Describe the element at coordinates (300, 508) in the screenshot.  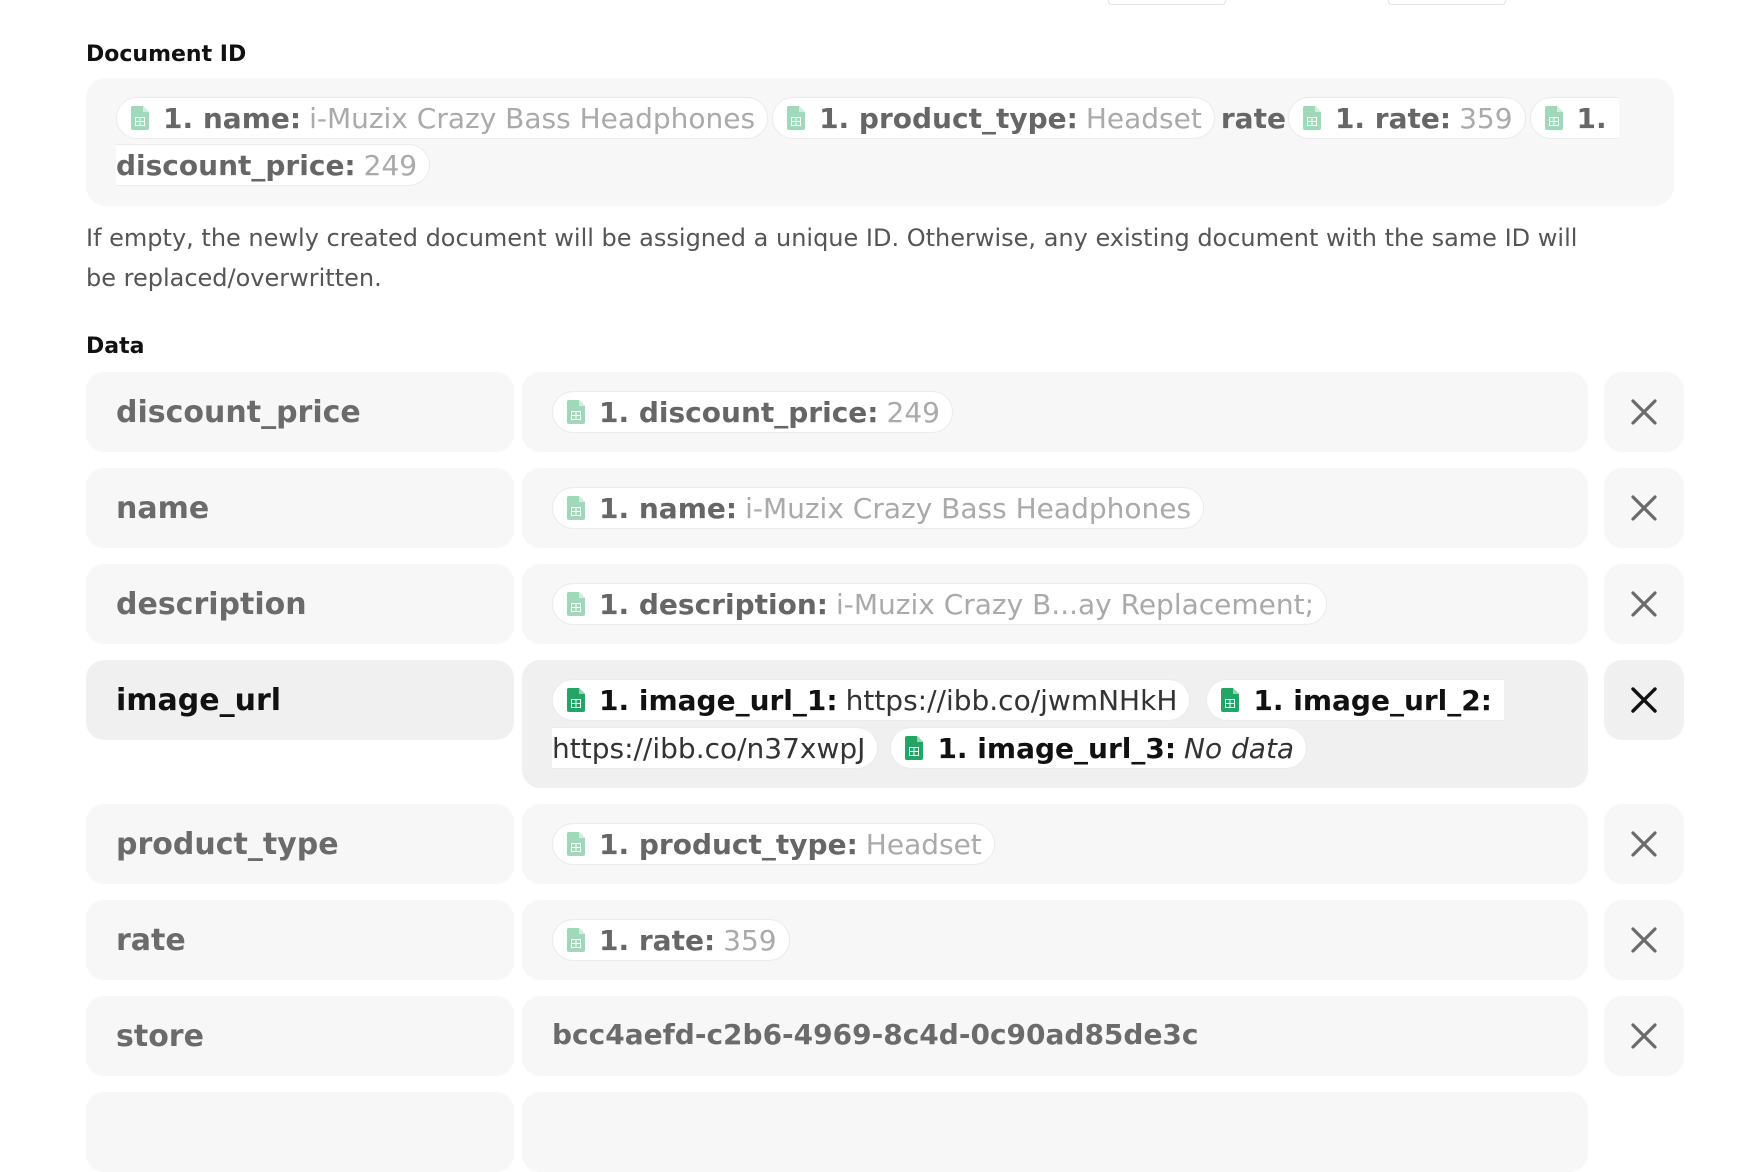
I see `data-key-name: name` at that location.